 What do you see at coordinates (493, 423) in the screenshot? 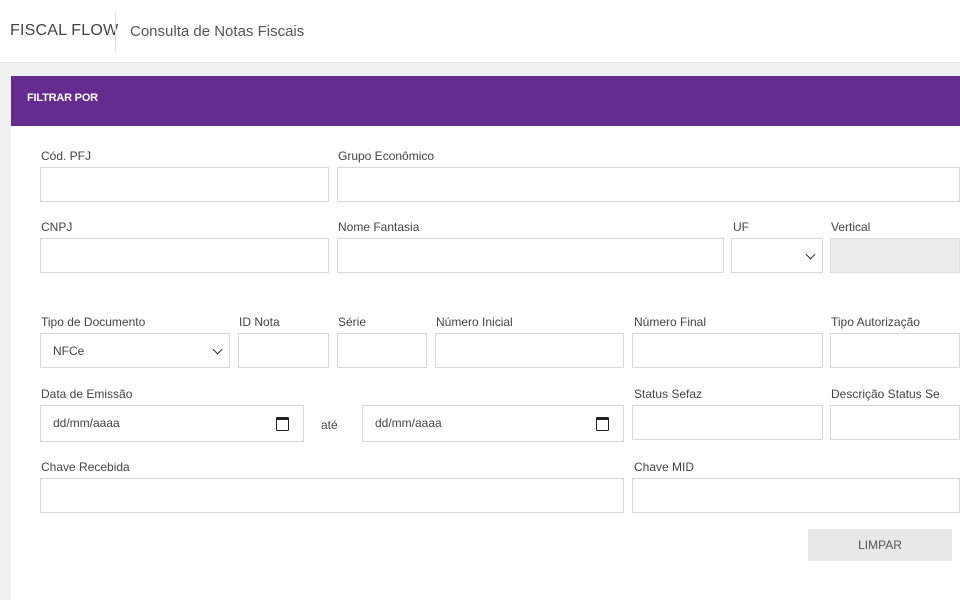
I see `date-end-input: dd/mm/aaaa` at bounding box center [493, 423].